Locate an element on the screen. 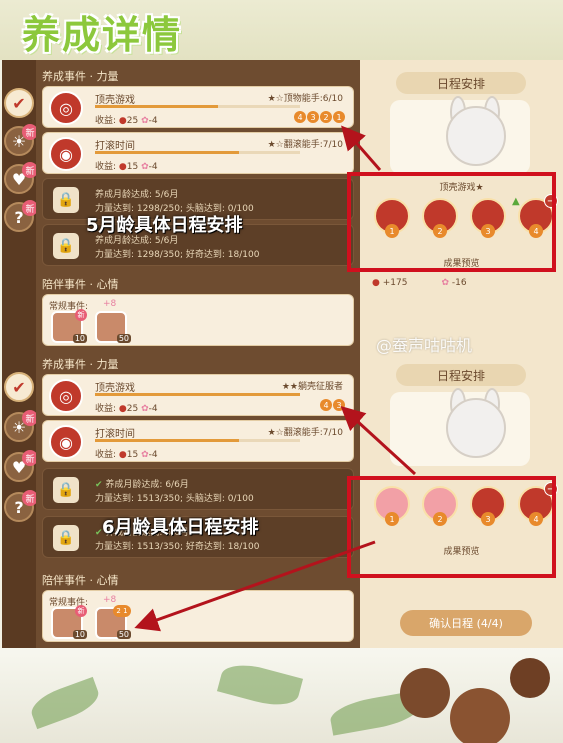 This screenshot has width=563, height=743. caption-5-month: 5月龄具体日程安排 is located at coordinates (164, 225).